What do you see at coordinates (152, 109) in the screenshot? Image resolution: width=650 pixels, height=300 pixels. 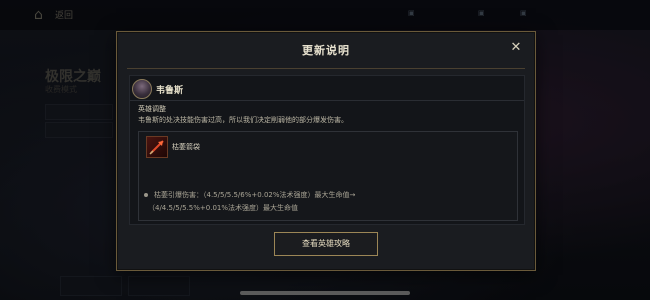 I see `adjustment-heading: 英雄调整` at bounding box center [152, 109].